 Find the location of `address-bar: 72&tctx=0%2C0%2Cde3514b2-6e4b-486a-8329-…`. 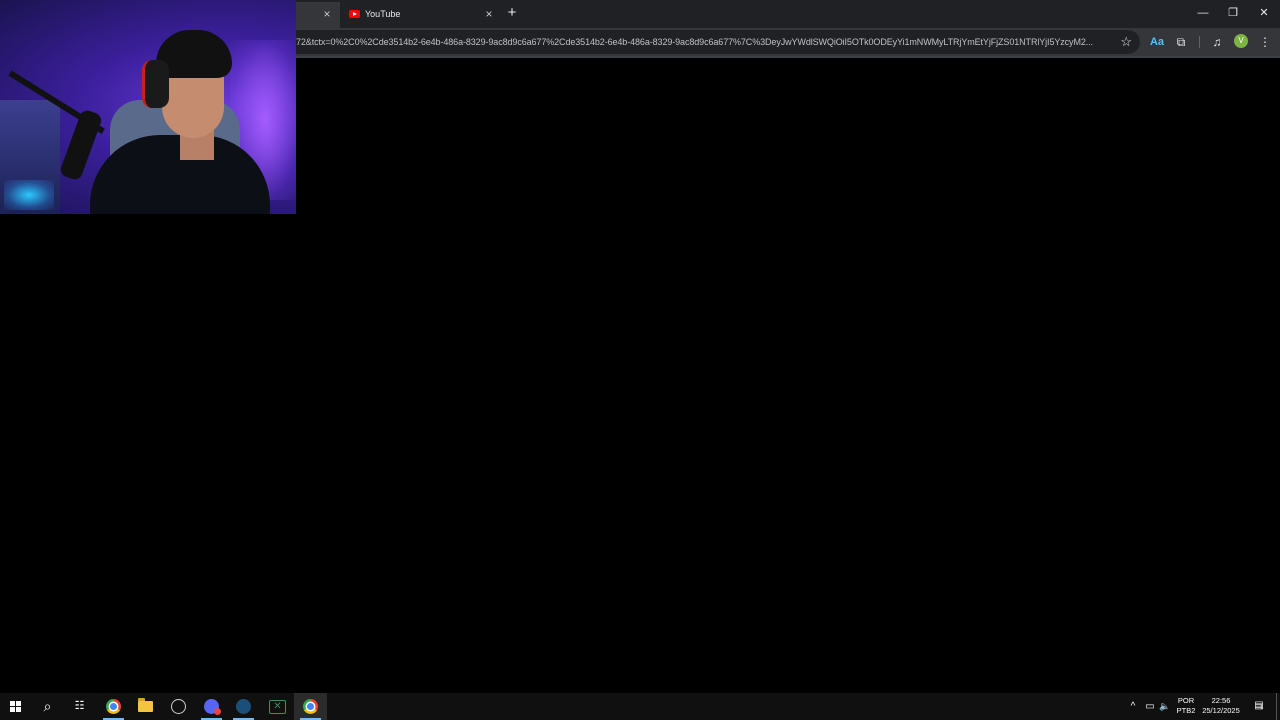

address-bar: 72&tctx=0%2C0%2Cde3514b2-6e4b-486a-8329-… is located at coordinates (718, 42).